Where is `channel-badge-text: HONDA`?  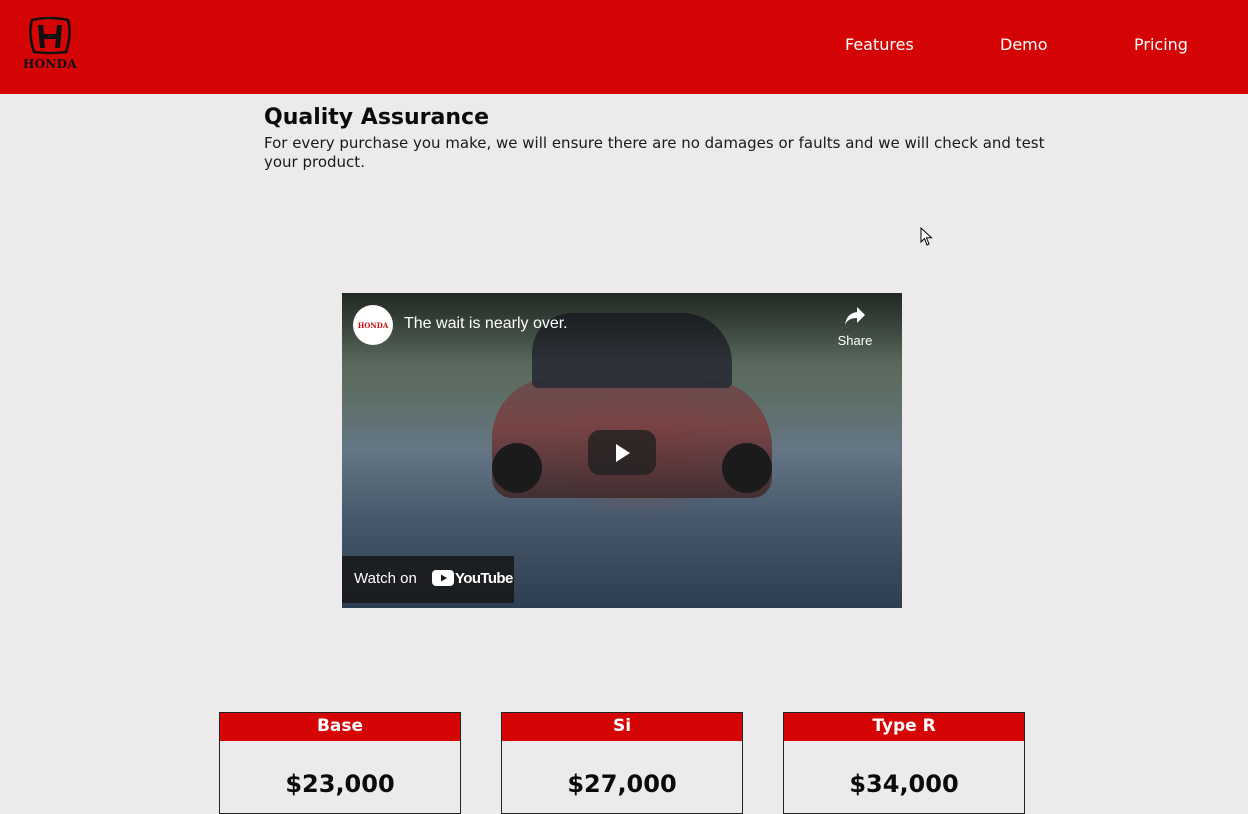 channel-badge-text: HONDA is located at coordinates (373, 325).